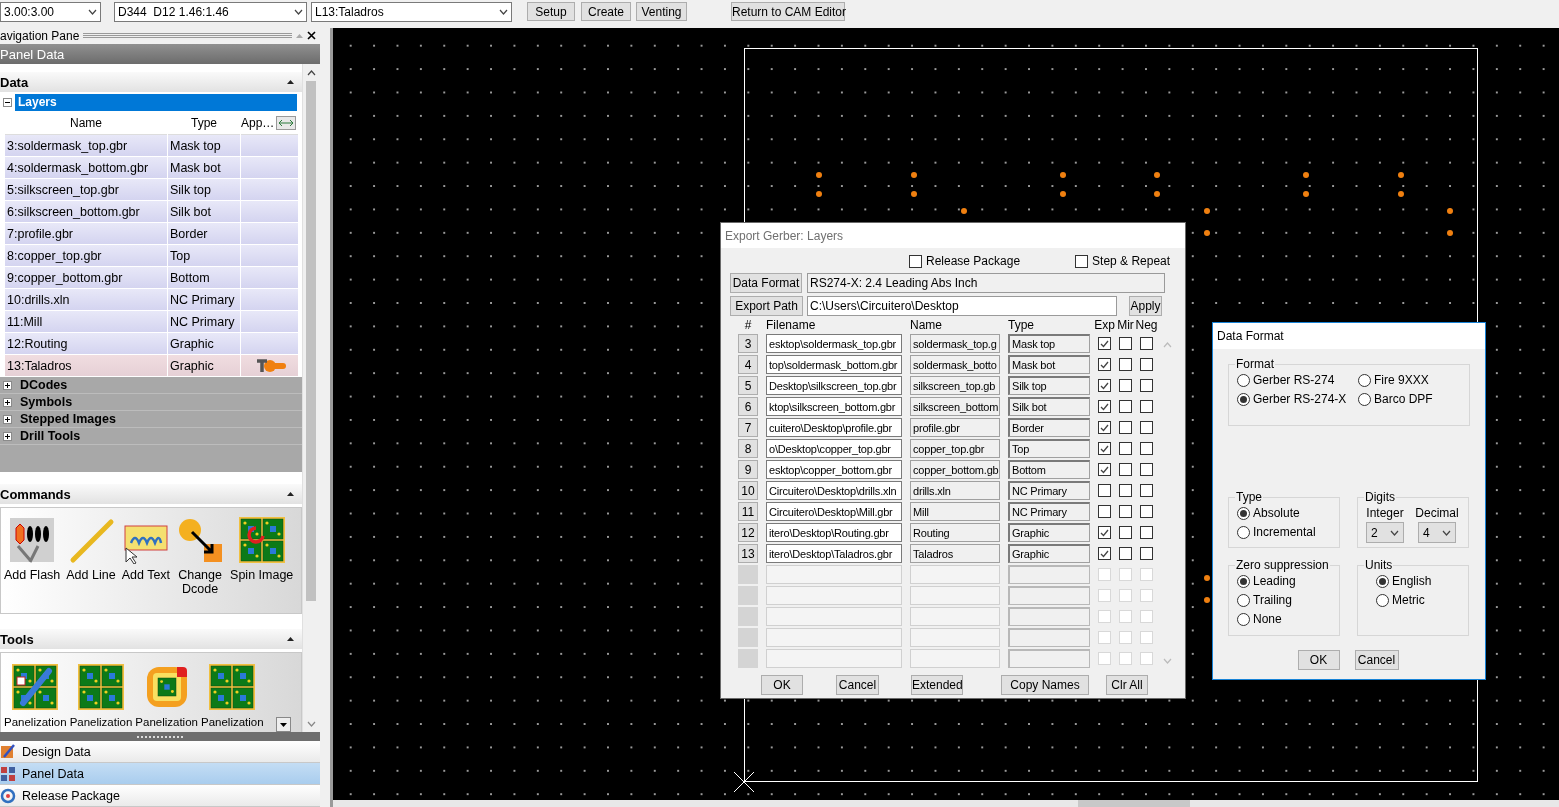 This screenshot has width=1559, height=807. I want to click on filename-field: o\Desktop\copper_top.gbr, so click(834, 448).